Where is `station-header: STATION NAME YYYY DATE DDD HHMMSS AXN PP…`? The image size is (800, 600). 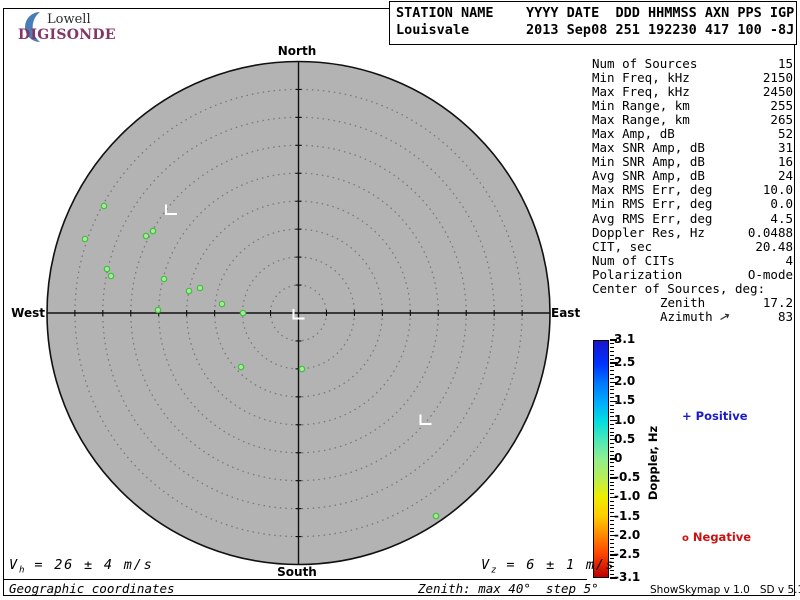 station-header: STATION NAME YYYY DATE DDD HHMMSS AXN PP… is located at coordinates (593, 23).